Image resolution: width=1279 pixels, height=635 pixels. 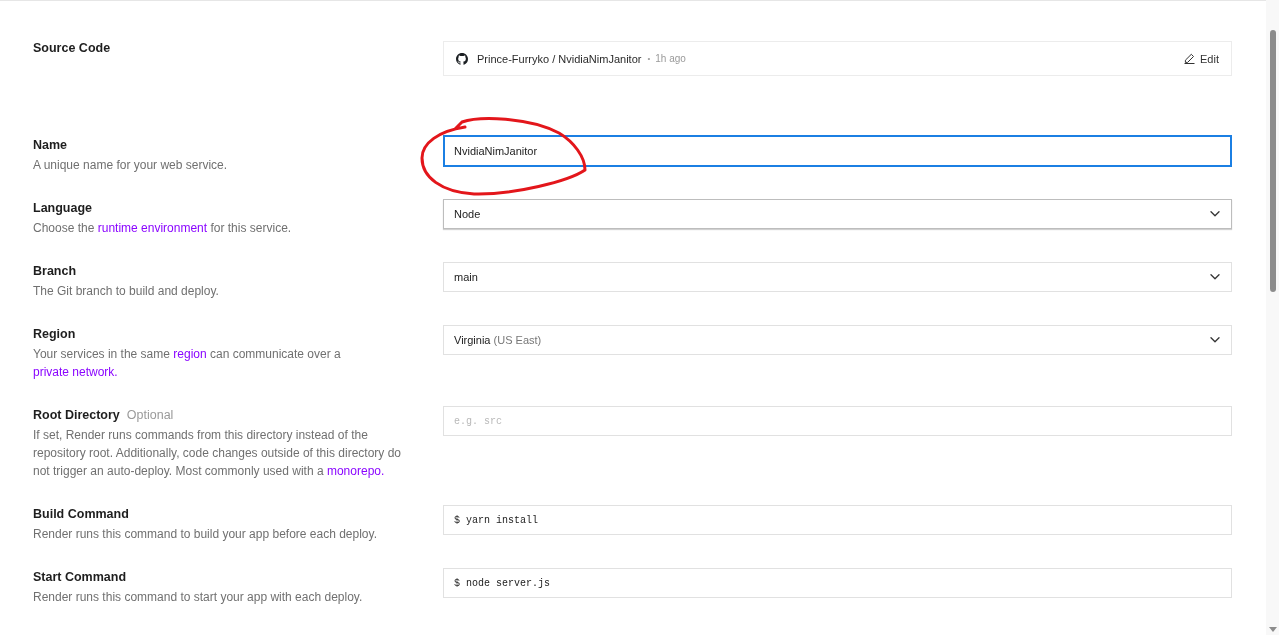 What do you see at coordinates (670, 58) in the screenshot?
I see `updated-time: 1h ago` at bounding box center [670, 58].